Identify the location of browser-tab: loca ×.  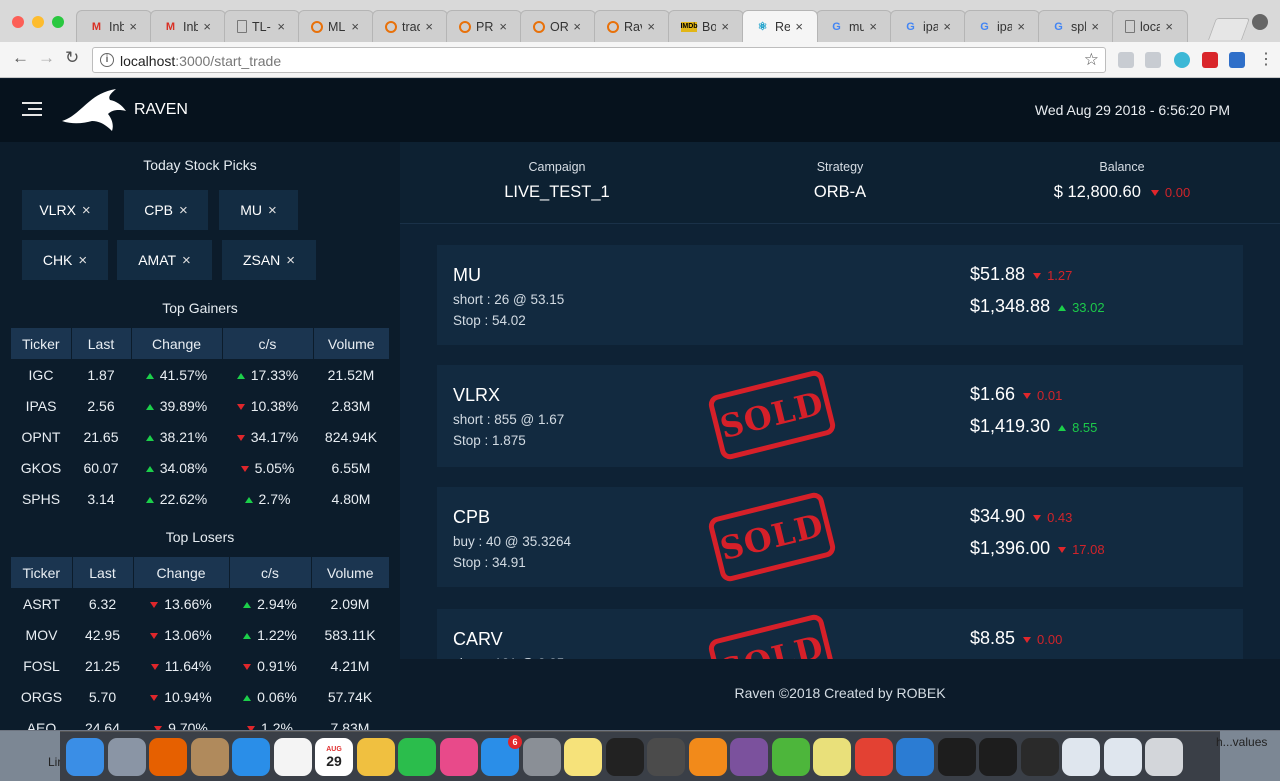
(1150, 26).